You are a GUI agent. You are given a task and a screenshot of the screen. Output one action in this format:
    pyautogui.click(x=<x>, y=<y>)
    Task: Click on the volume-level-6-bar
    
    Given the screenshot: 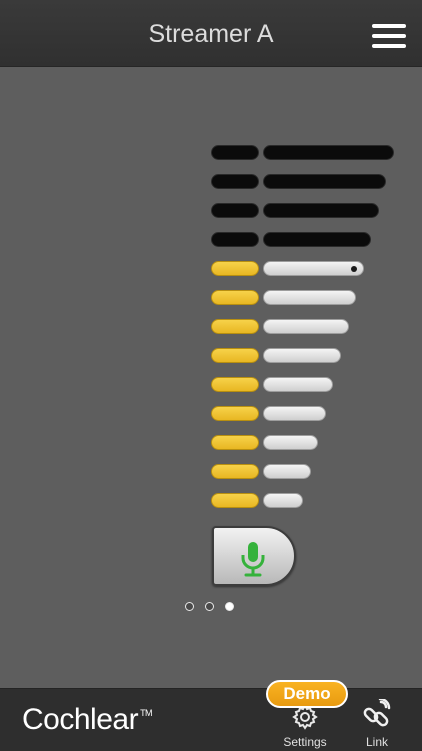 What is the action you would take?
    pyautogui.click(x=302, y=355)
    